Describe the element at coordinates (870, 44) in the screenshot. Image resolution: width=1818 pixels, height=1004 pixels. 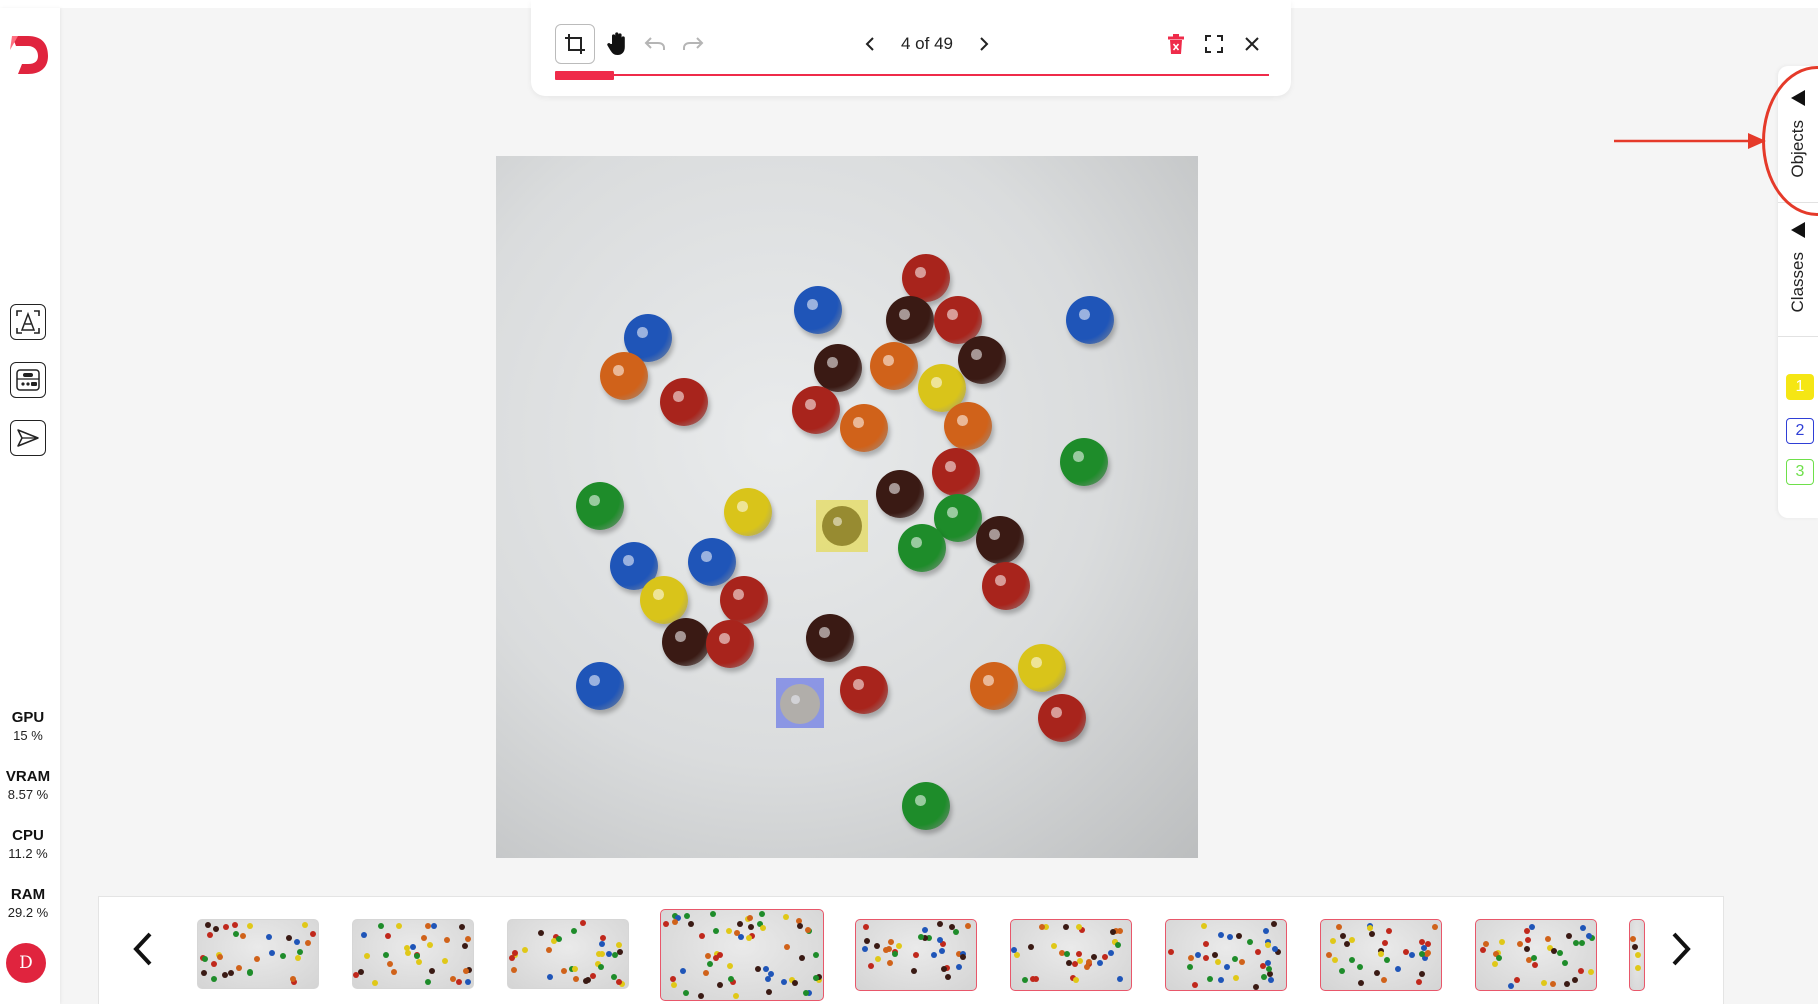
I see `prev-image-button` at that location.